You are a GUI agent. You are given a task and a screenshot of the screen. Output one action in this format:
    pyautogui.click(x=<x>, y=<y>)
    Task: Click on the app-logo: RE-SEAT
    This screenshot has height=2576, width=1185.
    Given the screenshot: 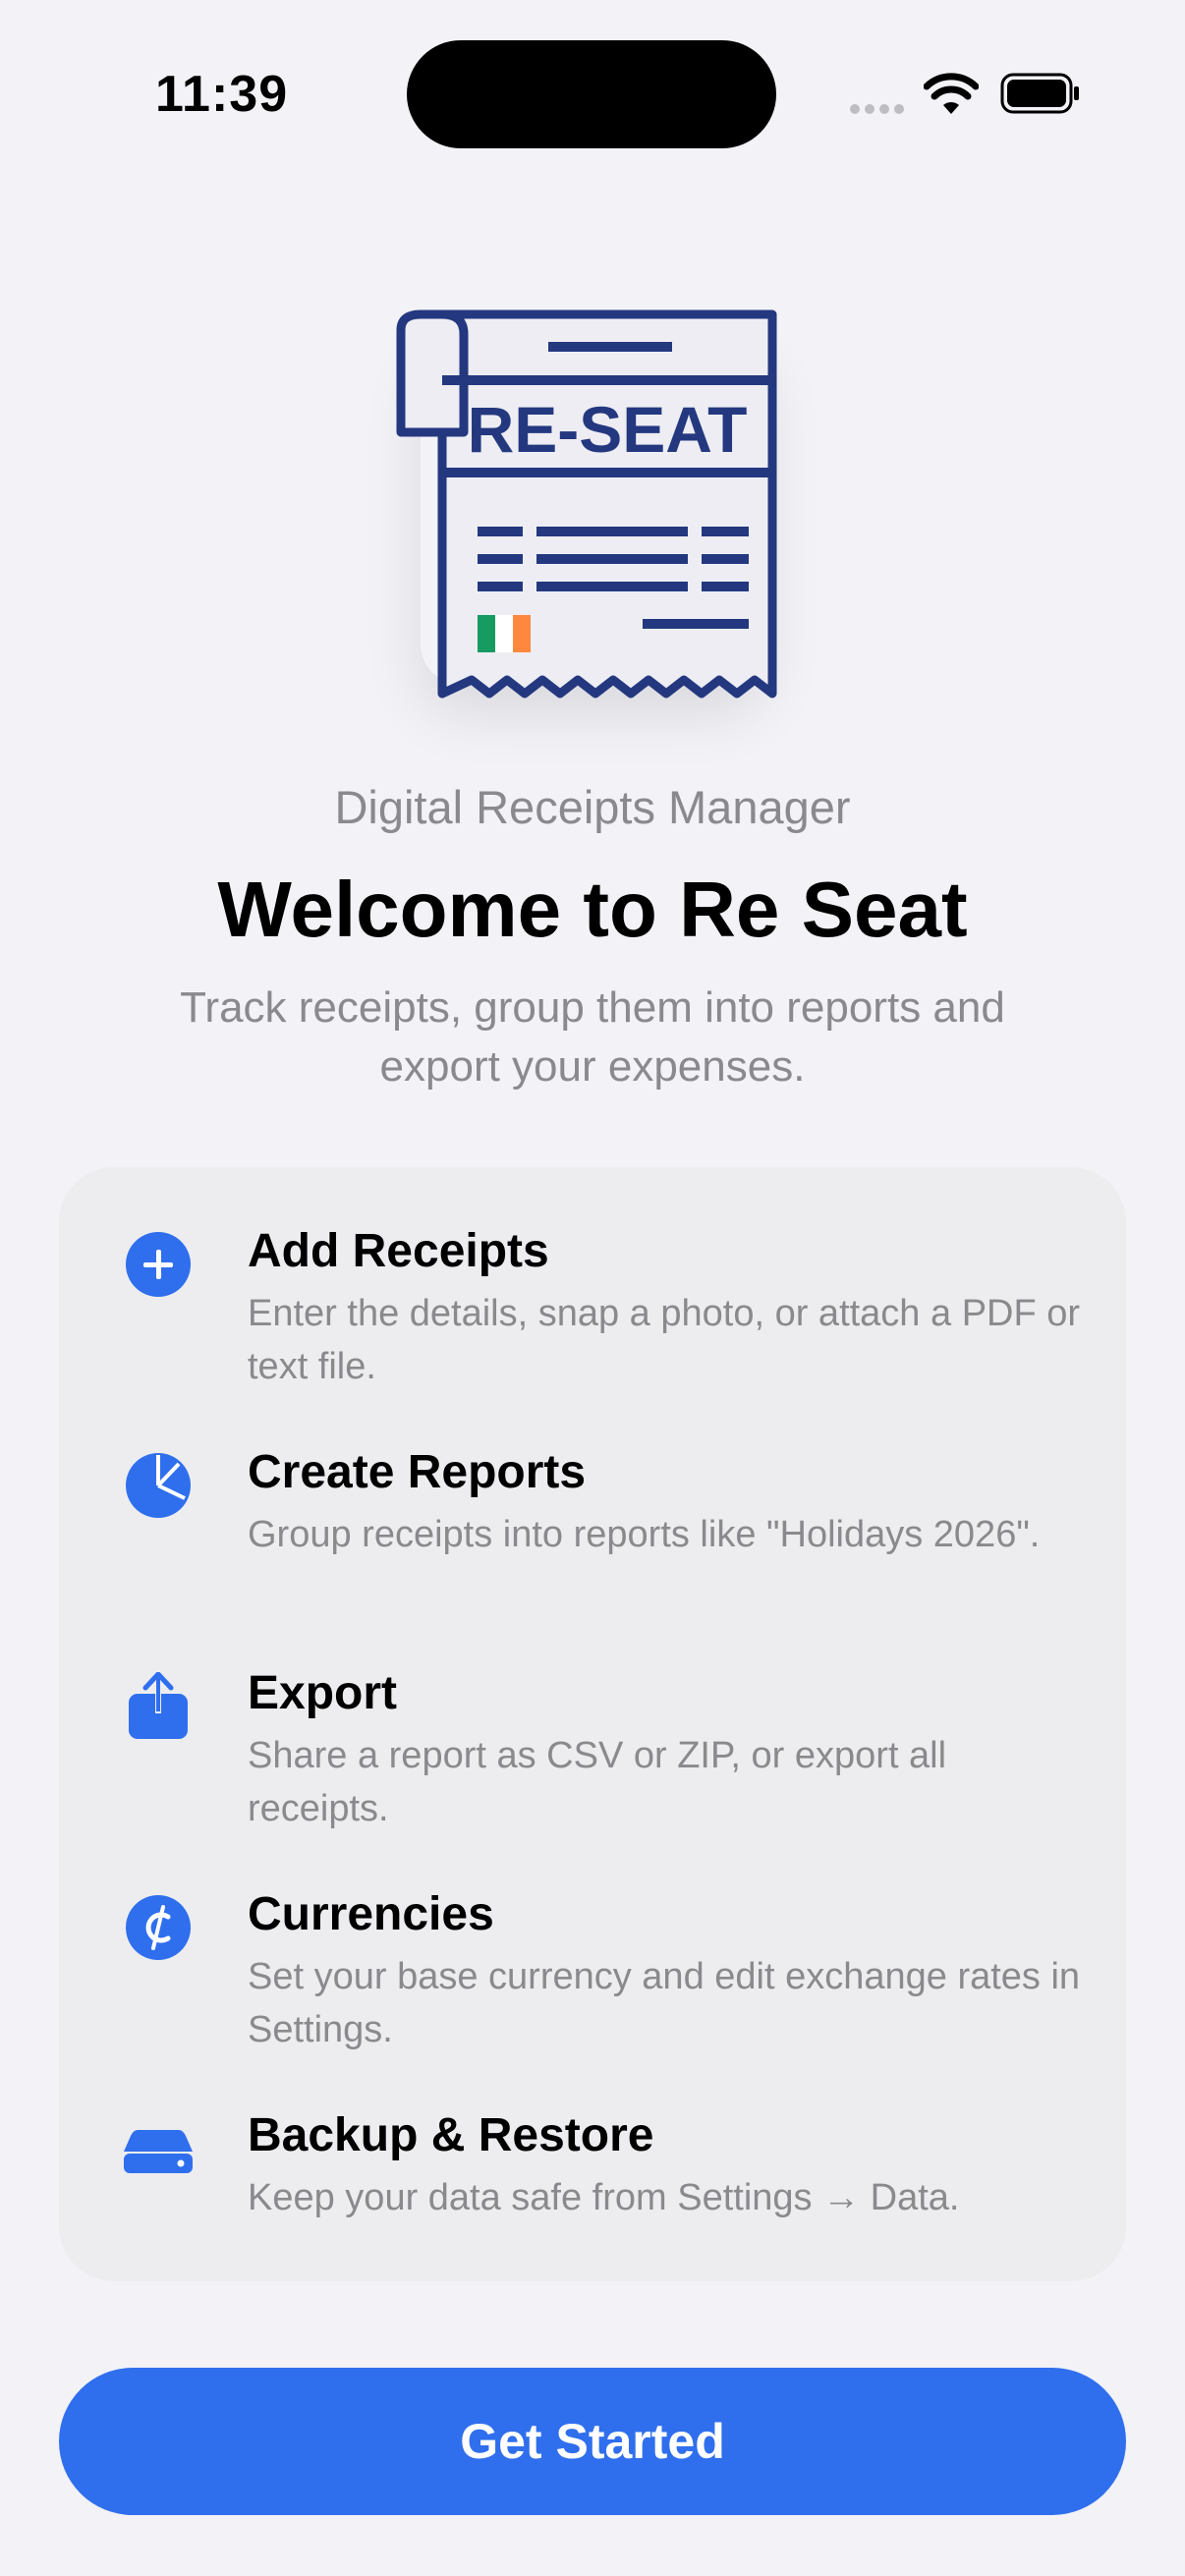 What is the action you would take?
    pyautogui.click(x=592, y=502)
    